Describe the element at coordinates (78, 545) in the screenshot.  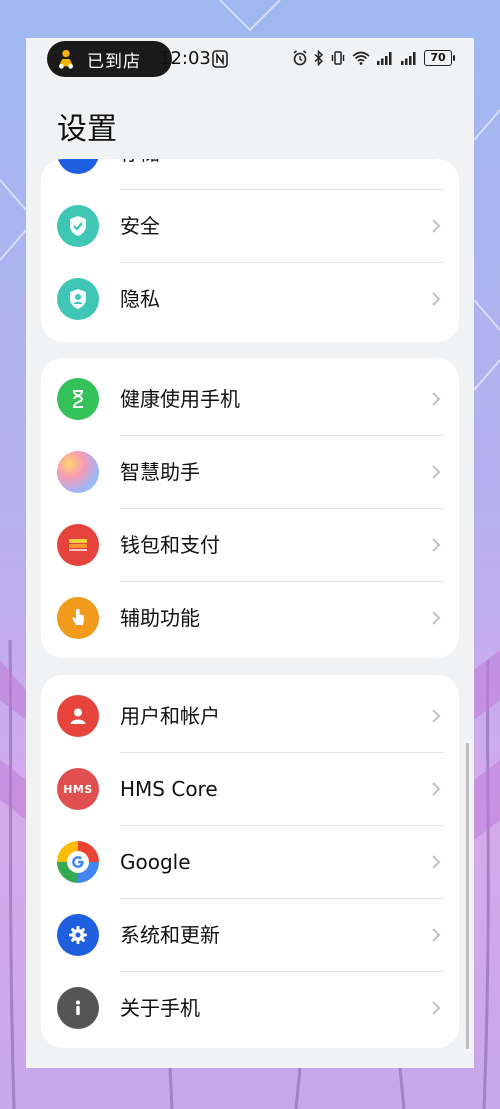
I see `wallet-icon` at that location.